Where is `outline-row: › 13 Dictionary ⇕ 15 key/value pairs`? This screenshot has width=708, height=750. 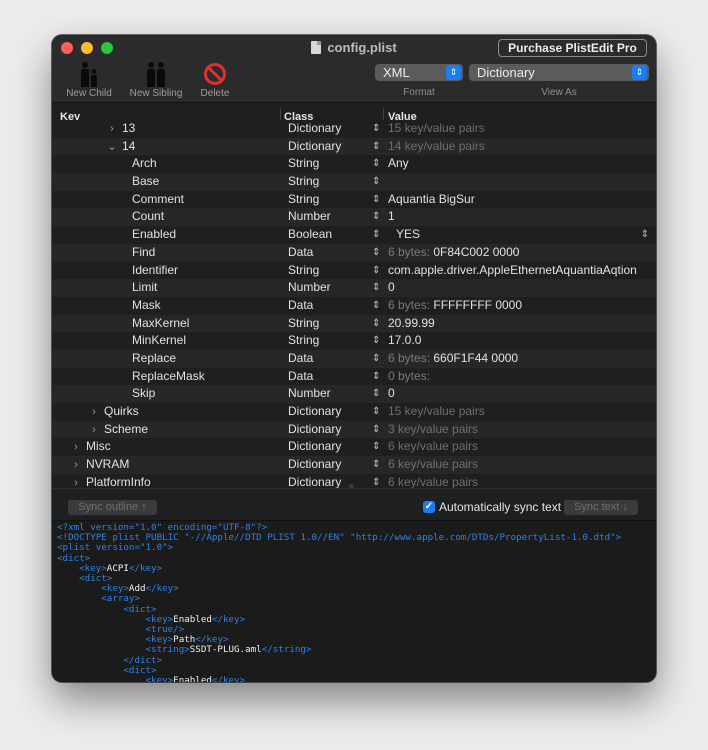
outline-row: › 13 Dictionary ⇕ 15 key/value pairs is located at coordinates (354, 129).